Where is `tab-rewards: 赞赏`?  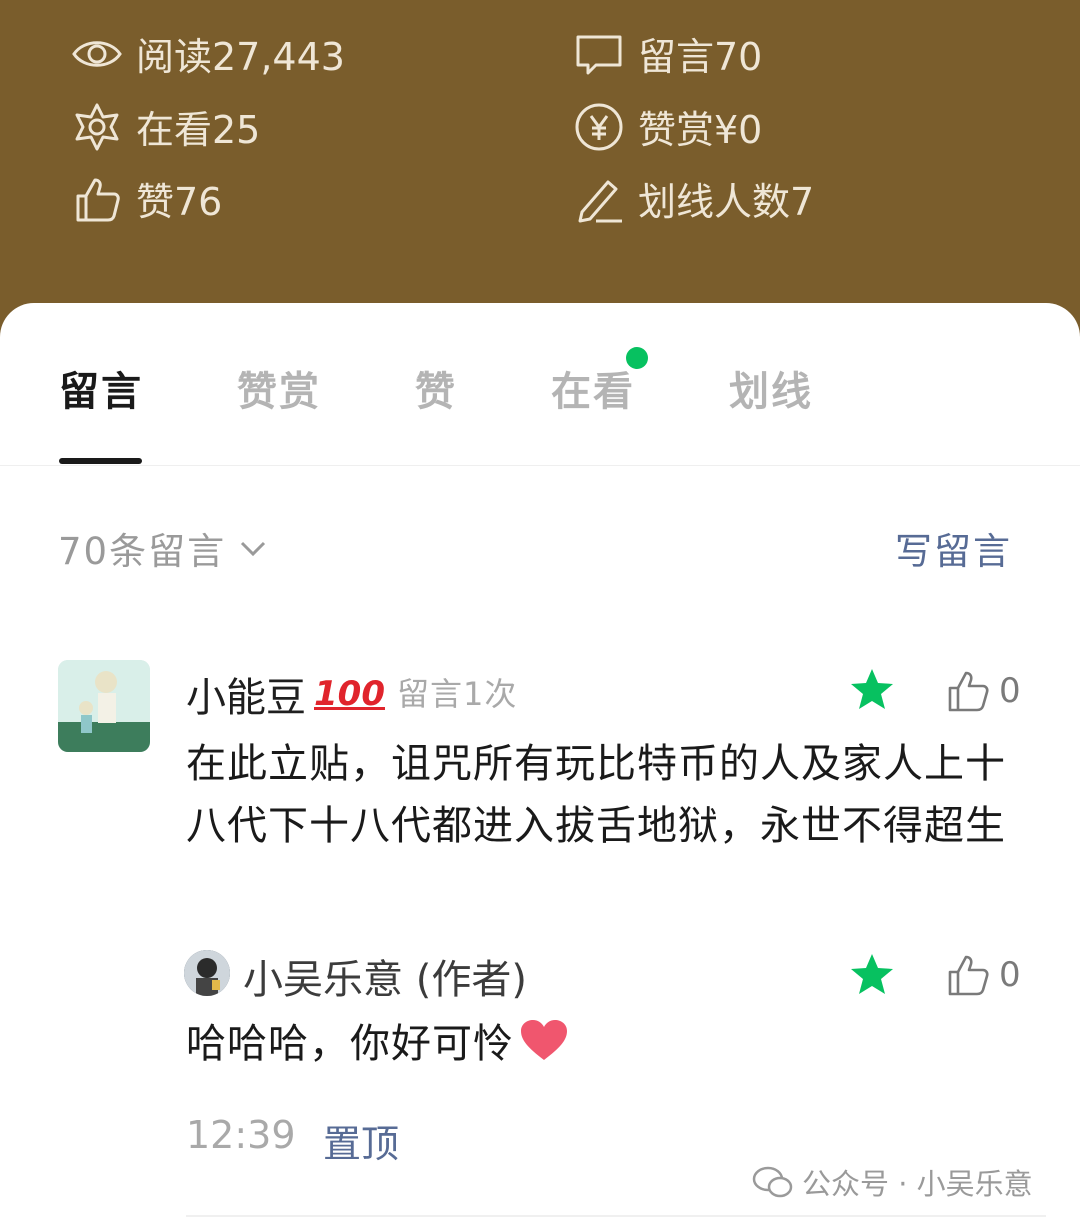
tab-rewards: 赞赏 is located at coordinates (279, 388).